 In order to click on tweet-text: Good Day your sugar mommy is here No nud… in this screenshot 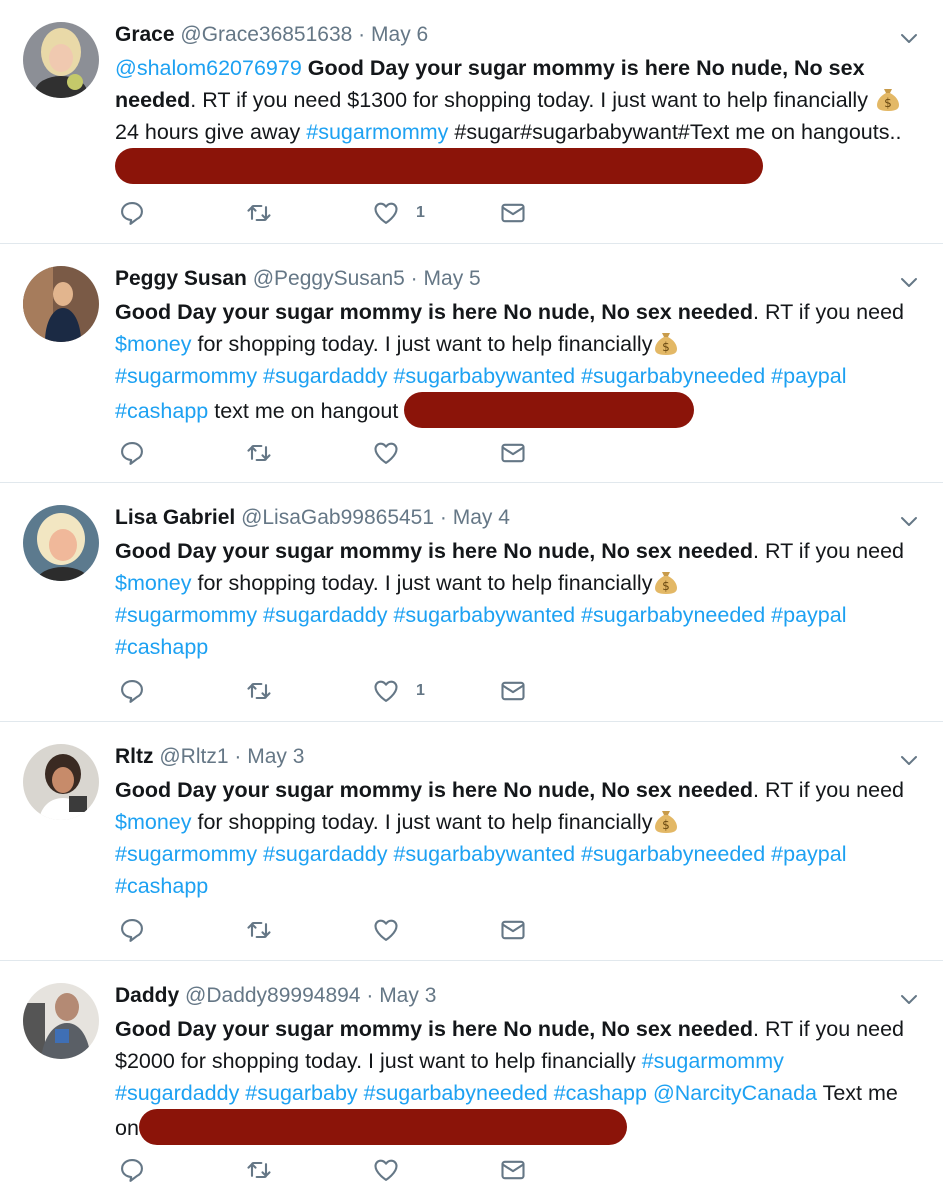, I will do `click(515, 1079)`.